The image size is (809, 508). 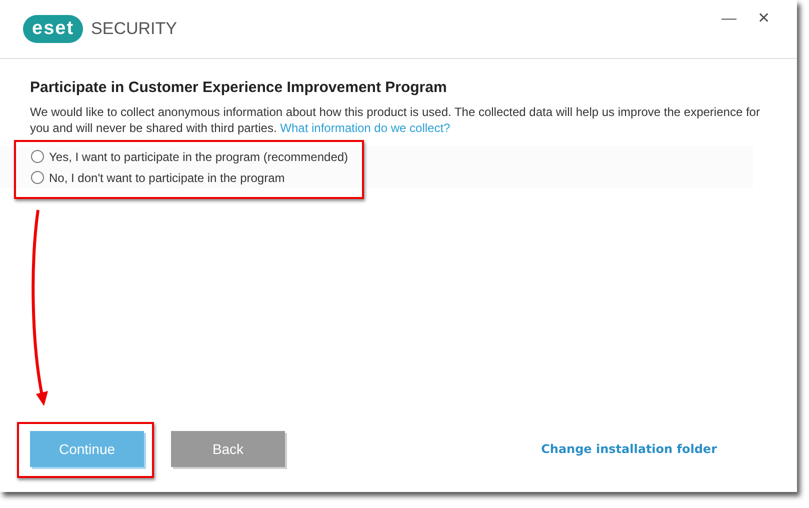 What do you see at coordinates (629, 449) in the screenshot?
I see `change-folder-link: Change installation folder` at bounding box center [629, 449].